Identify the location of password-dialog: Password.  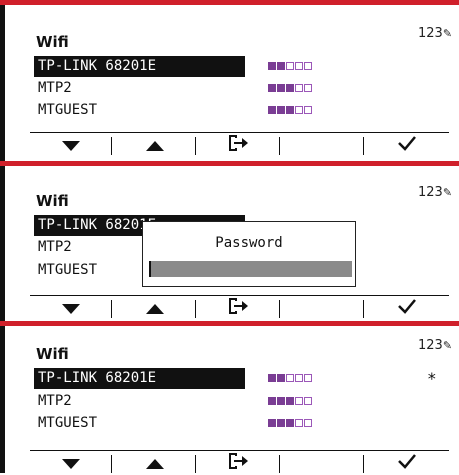
(249, 254).